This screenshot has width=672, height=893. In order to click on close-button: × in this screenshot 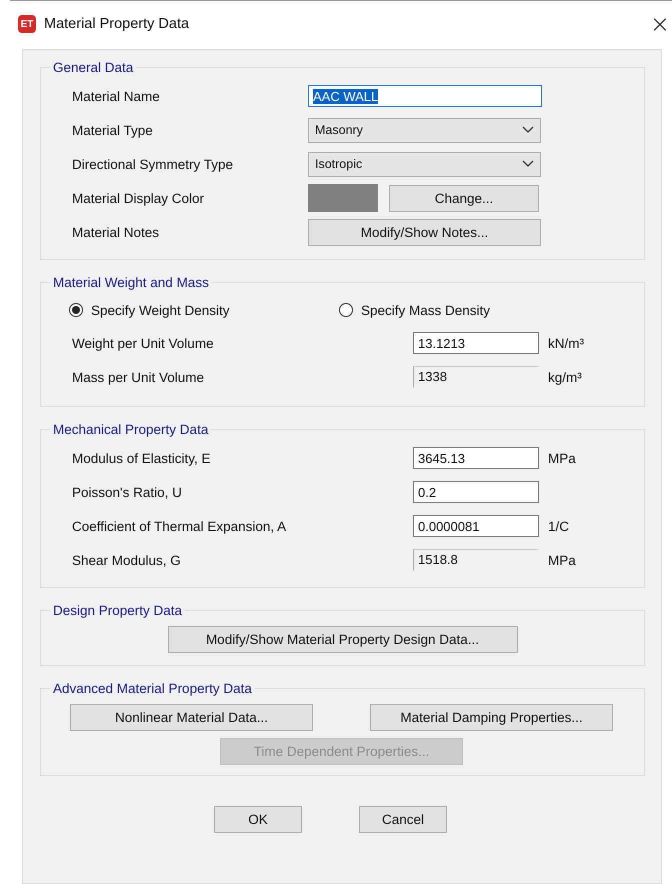, I will do `click(660, 24)`.